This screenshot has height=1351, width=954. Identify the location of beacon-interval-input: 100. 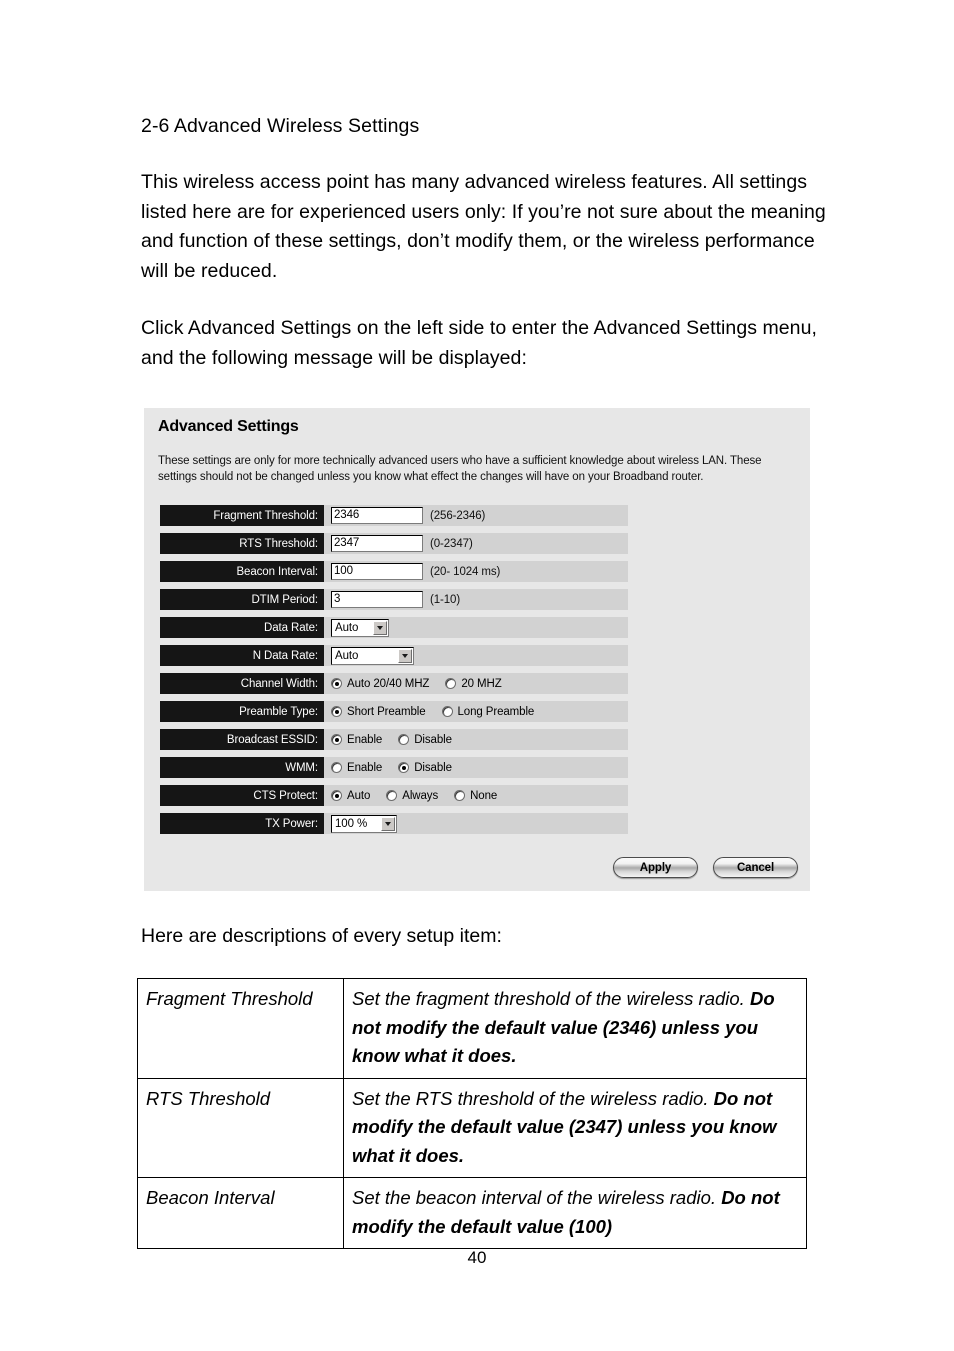
(377, 571).